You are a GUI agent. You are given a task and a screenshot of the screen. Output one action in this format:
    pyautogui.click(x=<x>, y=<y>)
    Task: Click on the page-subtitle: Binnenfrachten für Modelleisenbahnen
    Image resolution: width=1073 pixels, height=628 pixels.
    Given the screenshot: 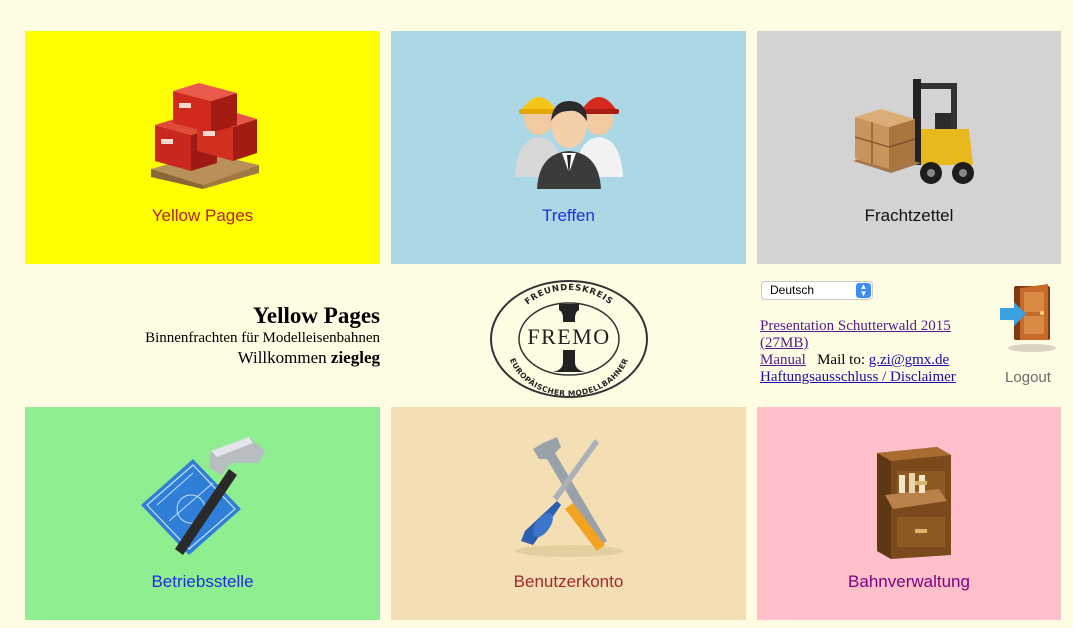 What is the action you would take?
    pyautogui.click(x=262, y=338)
    